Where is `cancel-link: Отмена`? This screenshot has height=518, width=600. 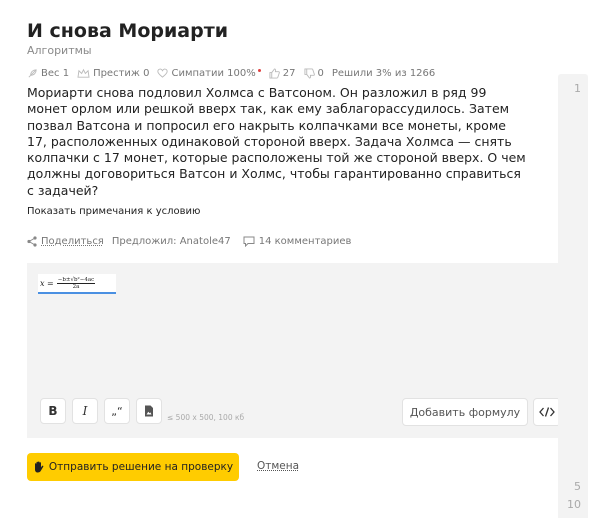
cancel-link: Отмена is located at coordinates (278, 466).